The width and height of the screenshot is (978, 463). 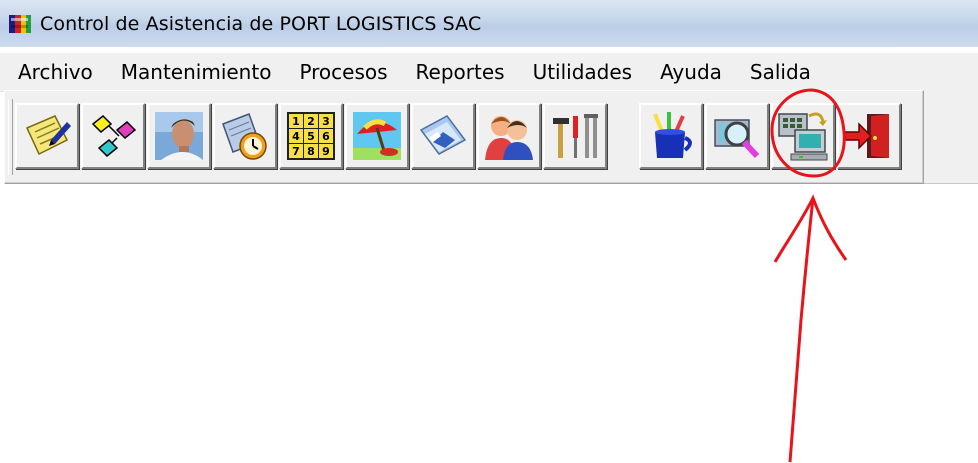 I want to click on pencil-cup-icon, so click(x=672, y=135).